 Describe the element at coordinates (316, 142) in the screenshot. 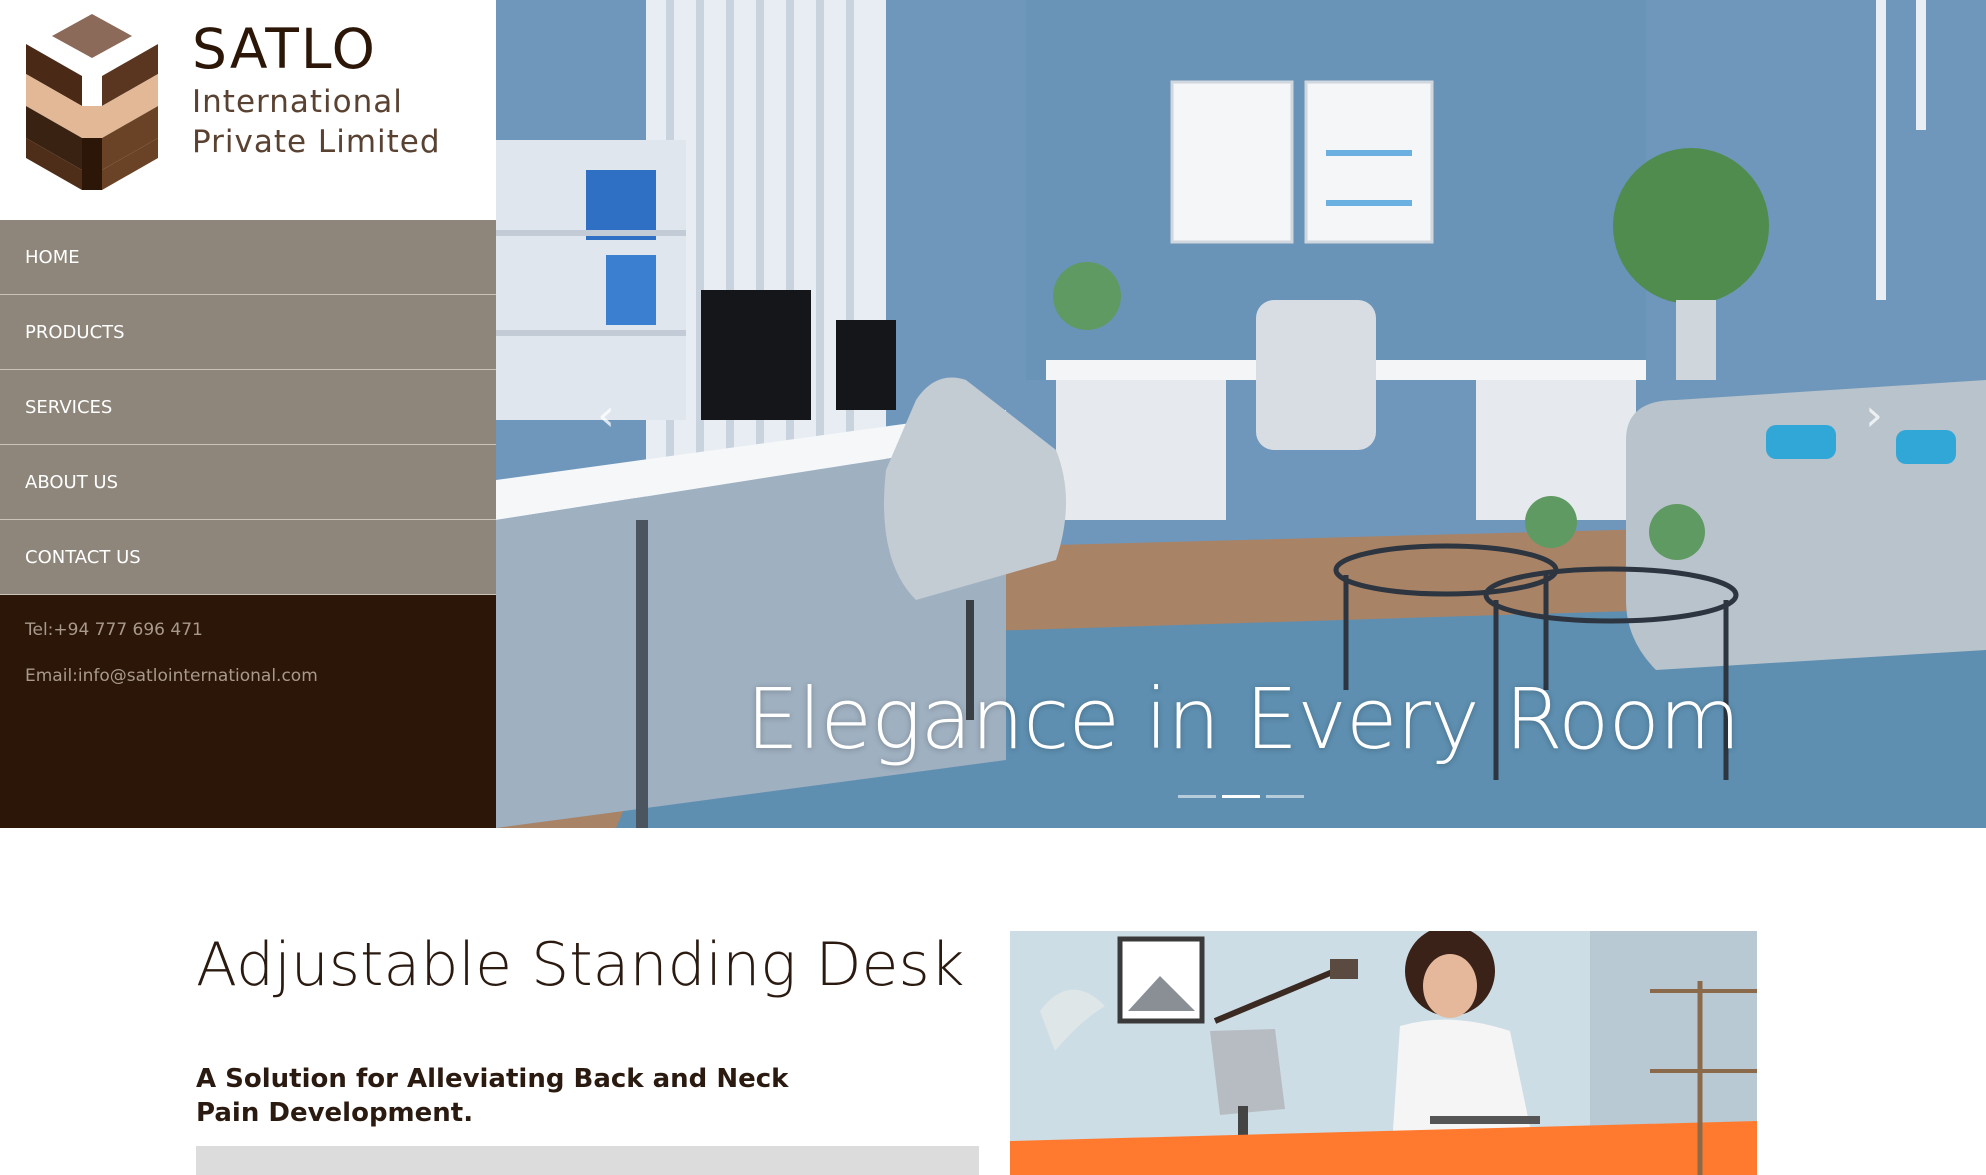

I see `brand-subtitle-line2: Private Limited` at that location.